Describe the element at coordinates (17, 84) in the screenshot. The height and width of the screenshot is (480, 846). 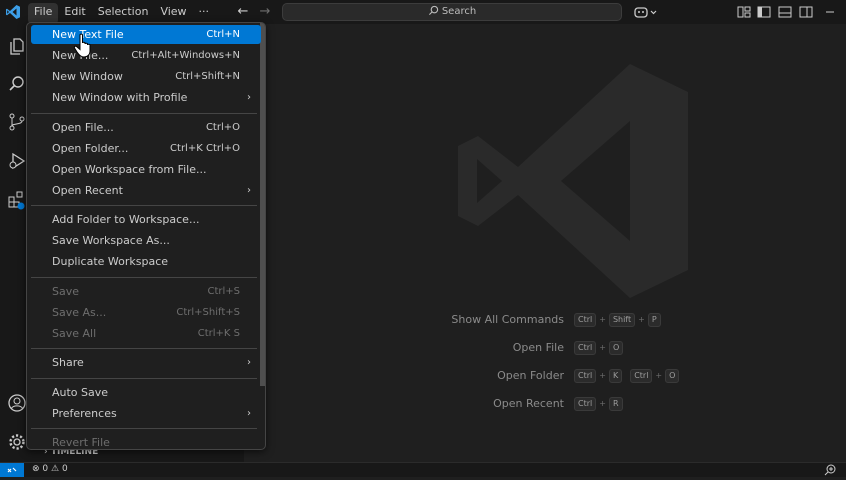
I see `search-view-icon` at that location.